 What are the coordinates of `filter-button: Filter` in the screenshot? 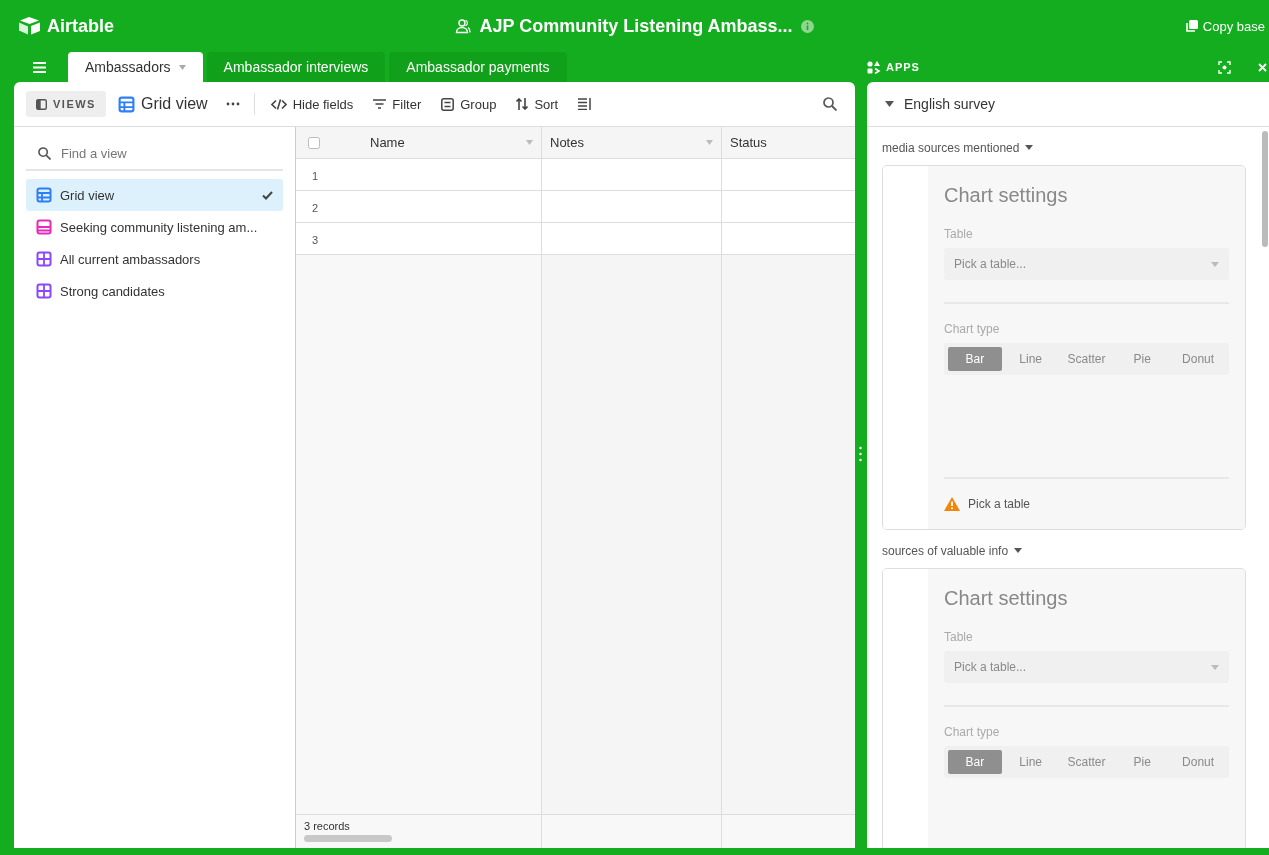 It's located at (397, 104).